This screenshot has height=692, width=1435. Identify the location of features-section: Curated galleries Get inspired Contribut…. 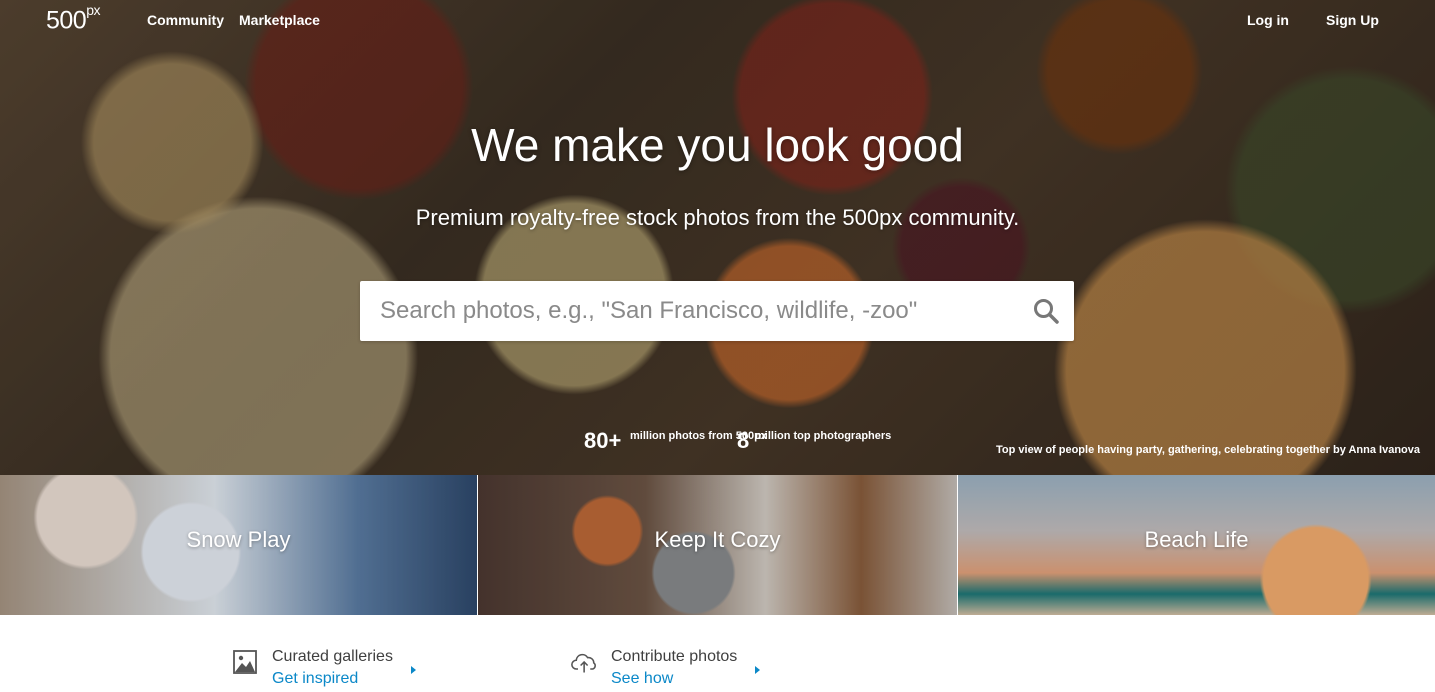
(717, 653).